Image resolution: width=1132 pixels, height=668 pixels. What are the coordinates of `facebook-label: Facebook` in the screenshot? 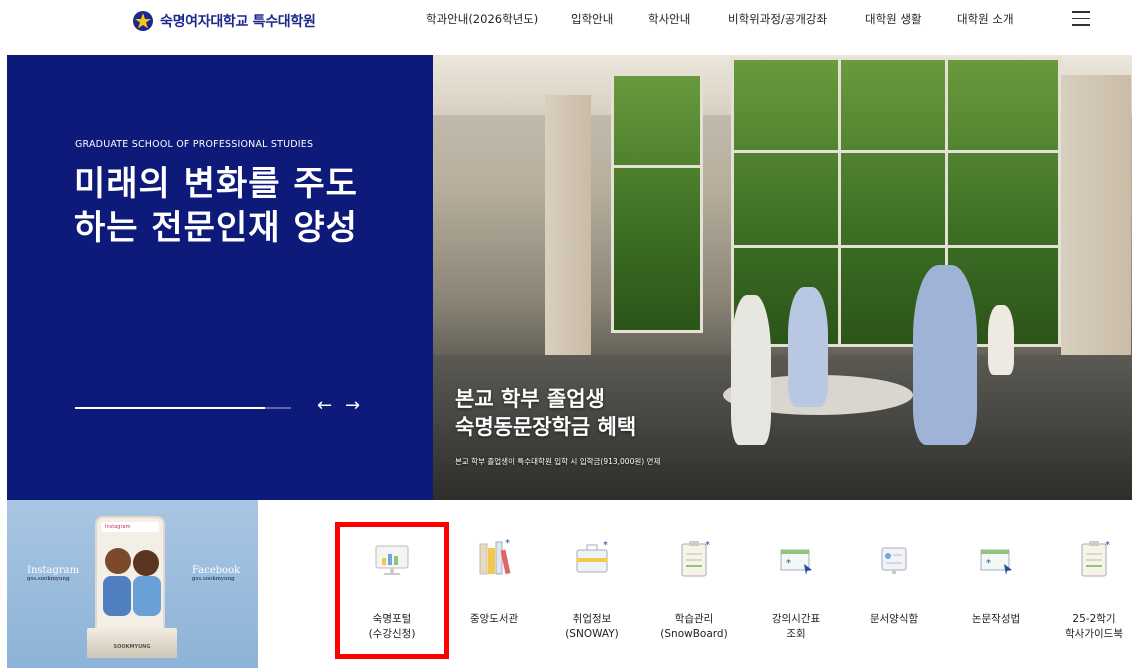 It's located at (216, 570).